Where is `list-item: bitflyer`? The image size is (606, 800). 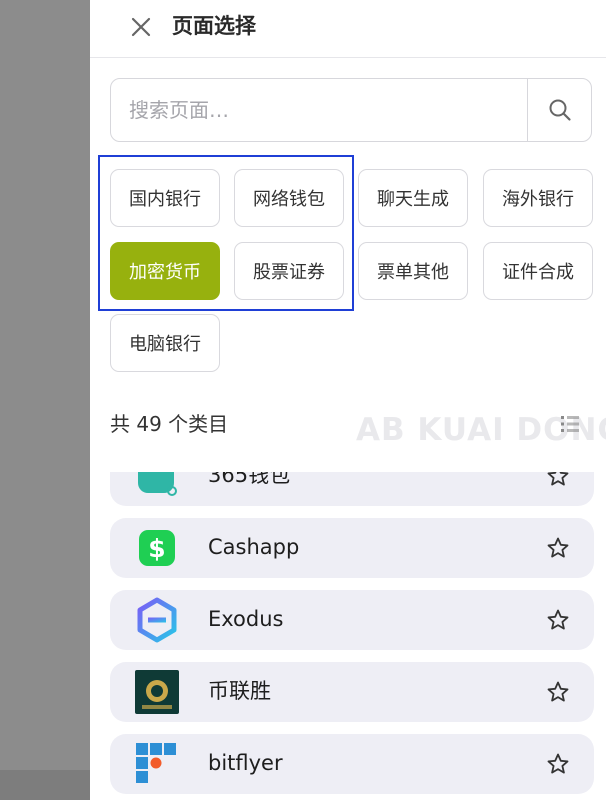 list-item: bitflyer is located at coordinates (352, 764).